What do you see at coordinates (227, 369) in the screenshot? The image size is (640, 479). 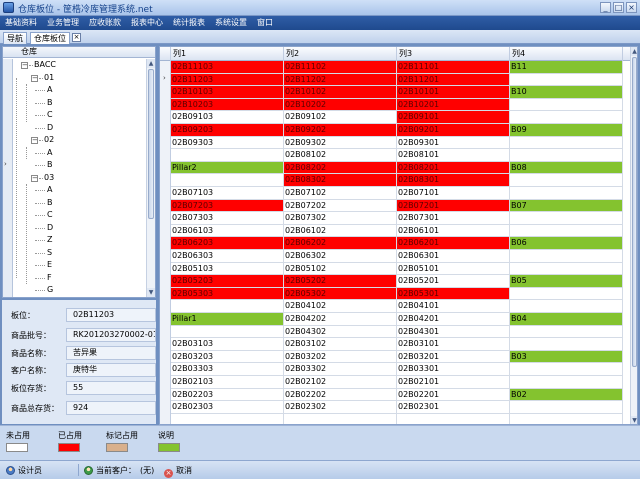 I see `slot-cell: 02B03303` at bounding box center [227, 369].